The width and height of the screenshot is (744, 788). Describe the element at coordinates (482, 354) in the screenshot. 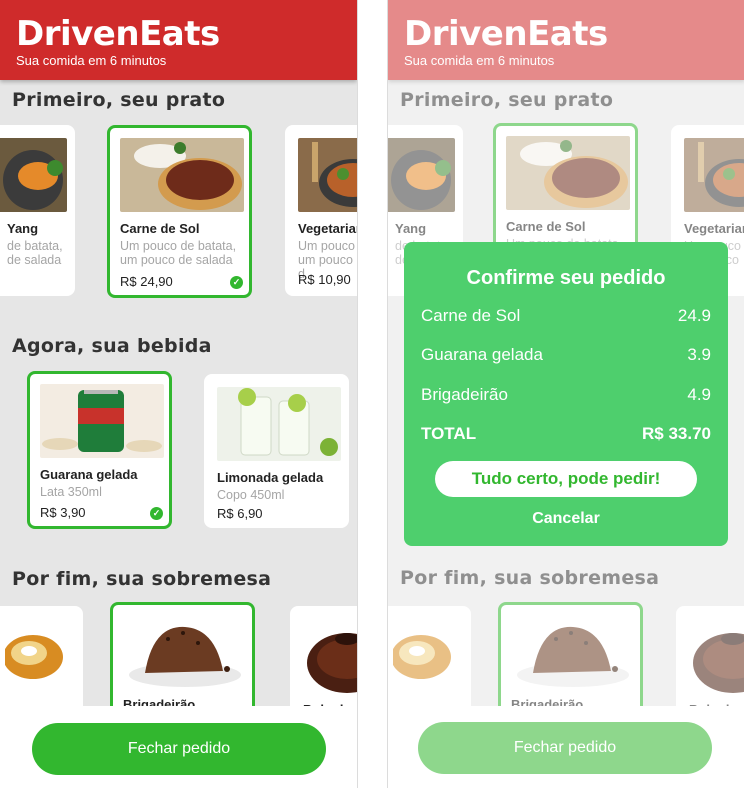

I see `order-item-name: Guarana gelada` at that location.